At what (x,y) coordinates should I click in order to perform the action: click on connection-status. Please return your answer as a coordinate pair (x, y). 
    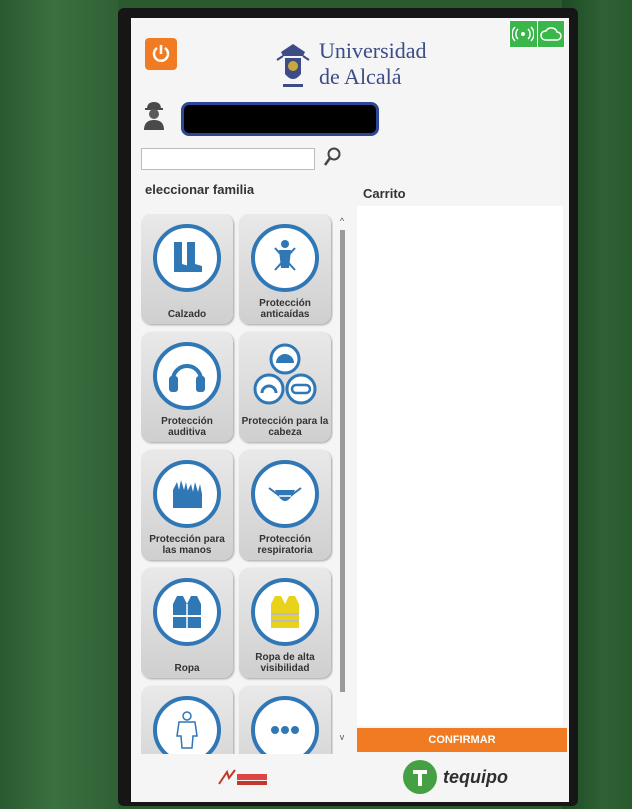
    Looking at the image, I should click on (537, 34).